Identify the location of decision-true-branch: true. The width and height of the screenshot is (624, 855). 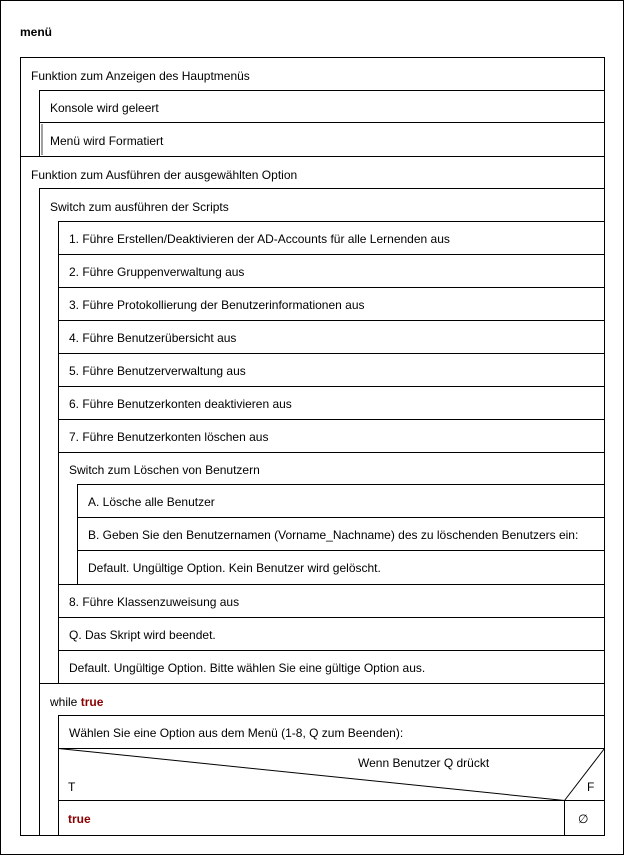
(79, 819).